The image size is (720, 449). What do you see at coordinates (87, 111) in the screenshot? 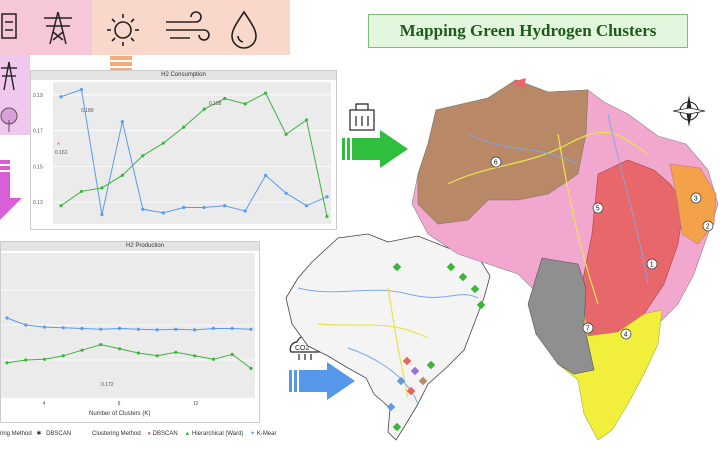
I see `annotation-kmeans: 0.189` at bounding box center [87, 111].